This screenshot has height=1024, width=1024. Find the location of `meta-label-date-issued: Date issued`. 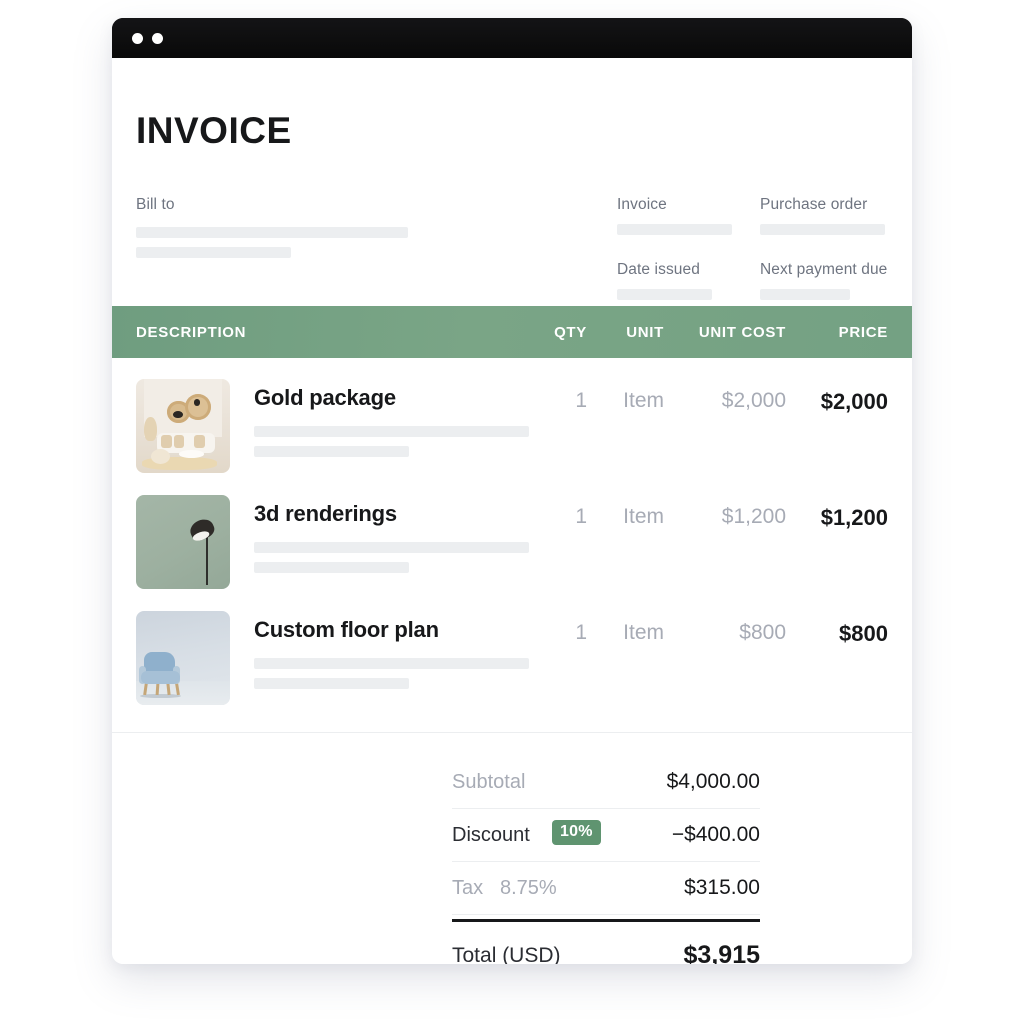

meta-label-date-issued: Date issued is located at coordinates (658, 269).